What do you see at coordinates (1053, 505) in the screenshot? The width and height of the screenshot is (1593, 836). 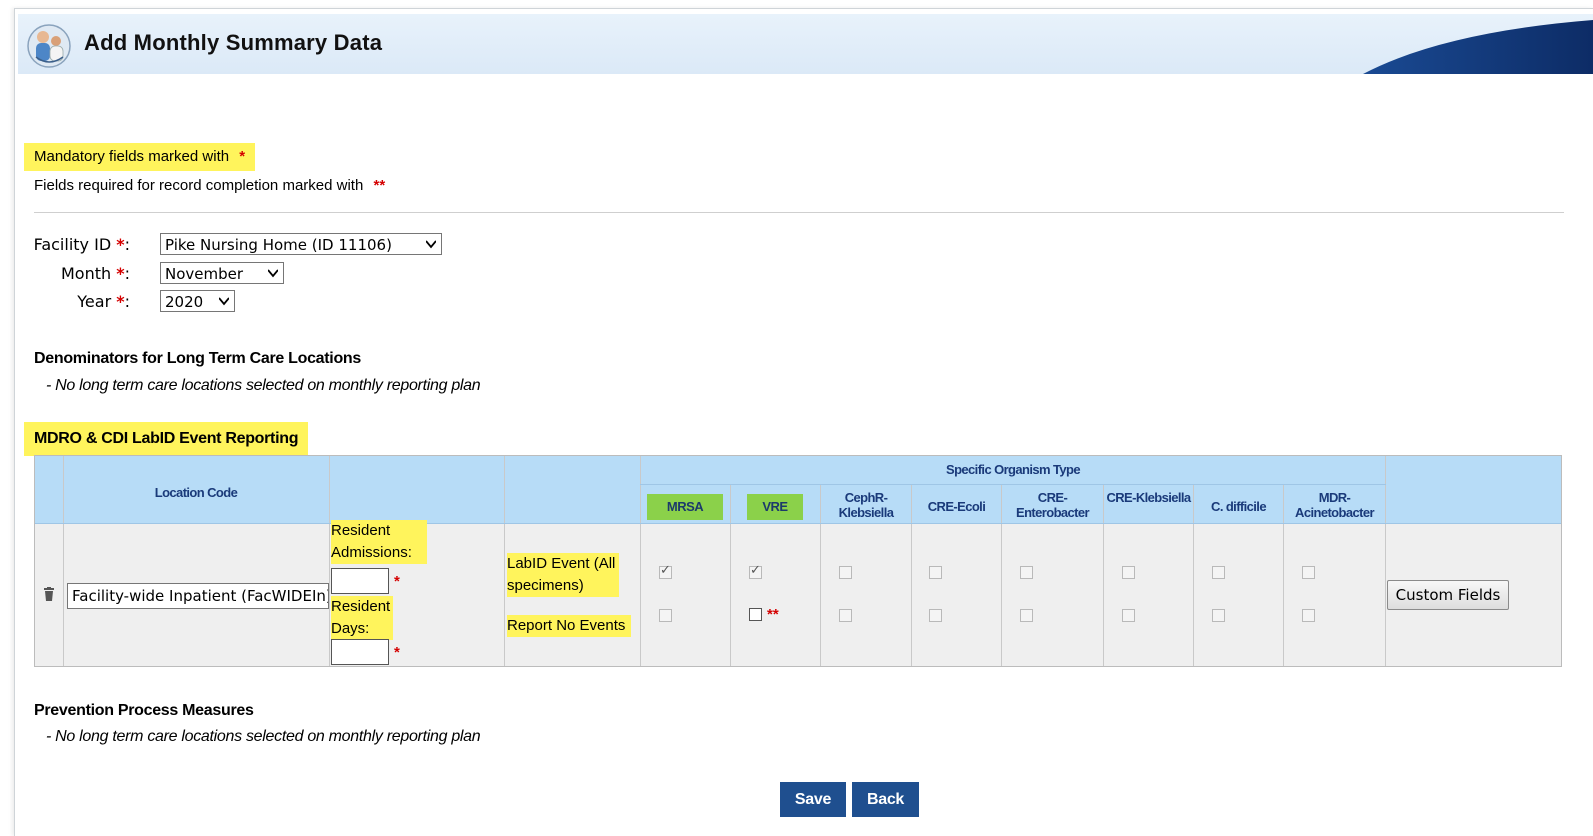 I see `organism-header-cre-enterobacter: CRE-Enterobacter` at bounding box center [1053, 505].